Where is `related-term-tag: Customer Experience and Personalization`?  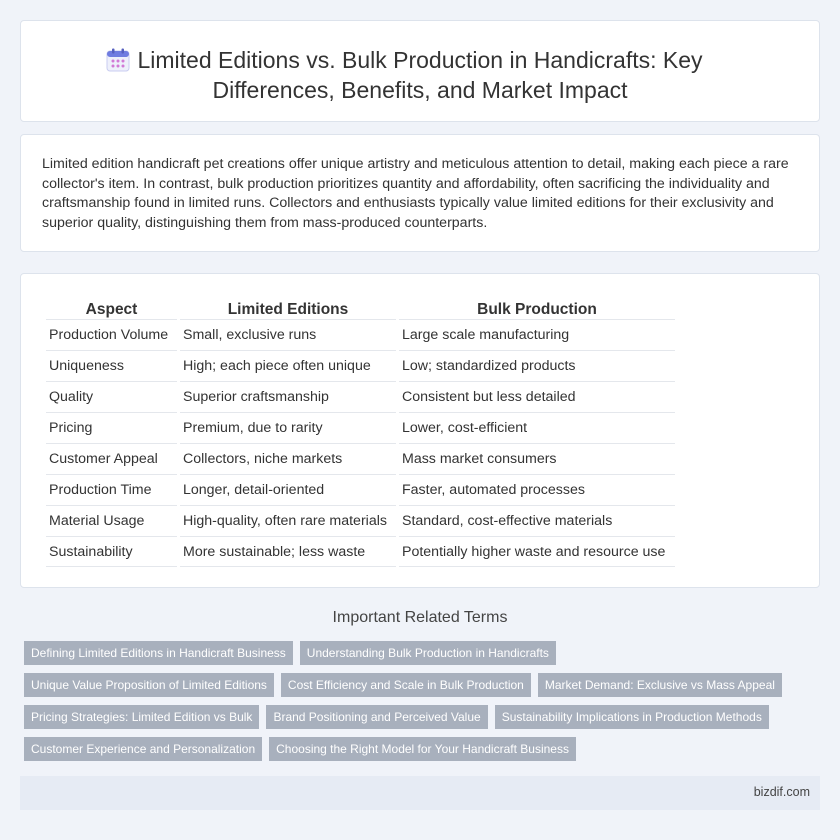
related-term-tag: Customer Experience and Personalization is located at coordinates (143, 749).